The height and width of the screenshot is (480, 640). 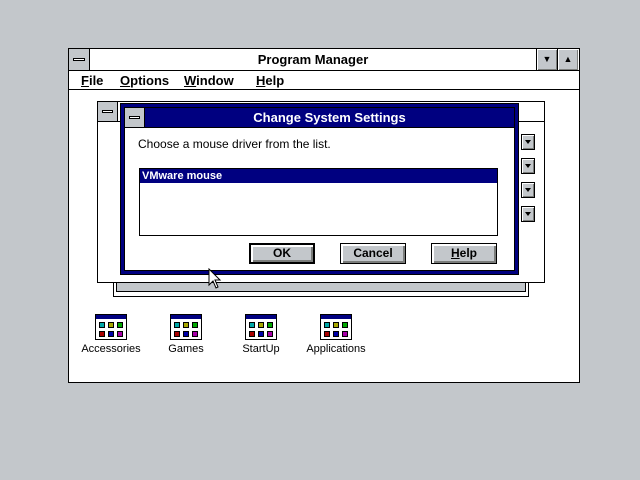 I want to click on minimize-button: ▼, so click(x=546, y=59).